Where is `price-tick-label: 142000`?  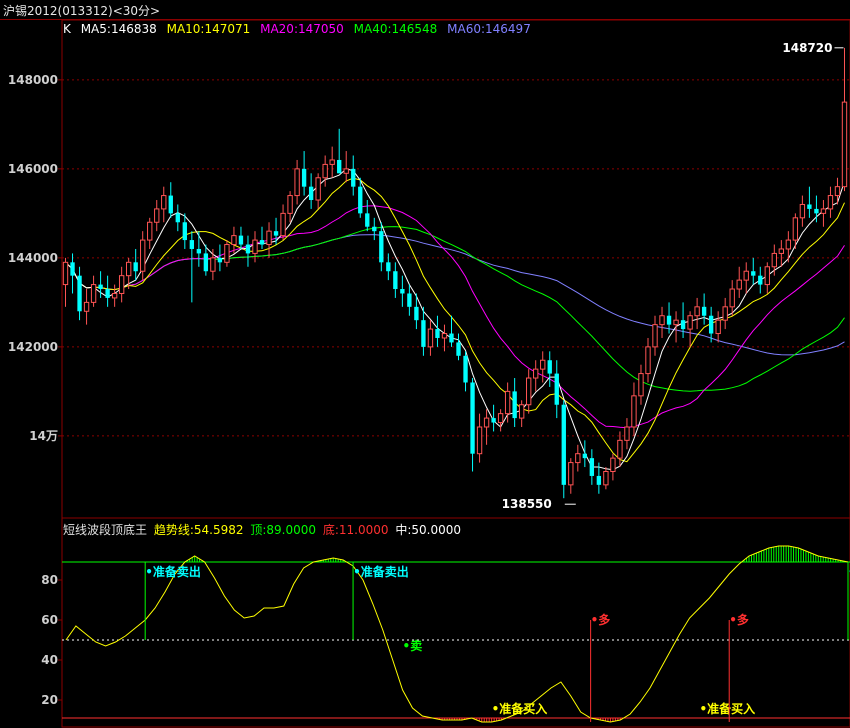 price-tick-label: 142000 is located at coordinates (33, 347).